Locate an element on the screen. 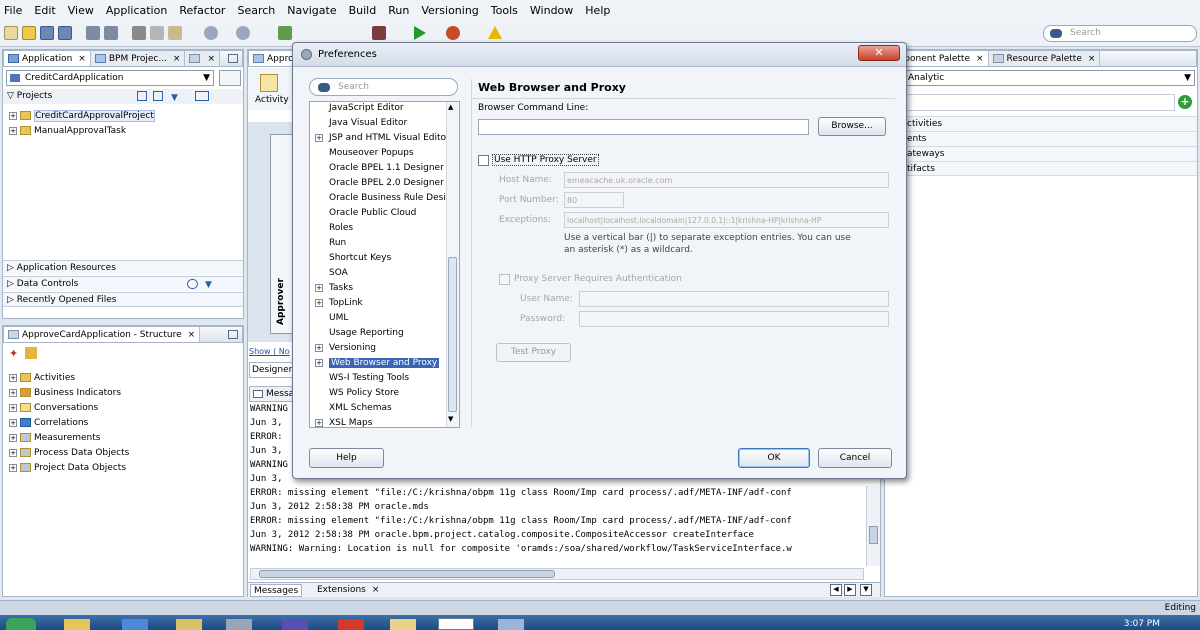 The image size is (1200, 630). run-icon is located at coordinates (420, 33).